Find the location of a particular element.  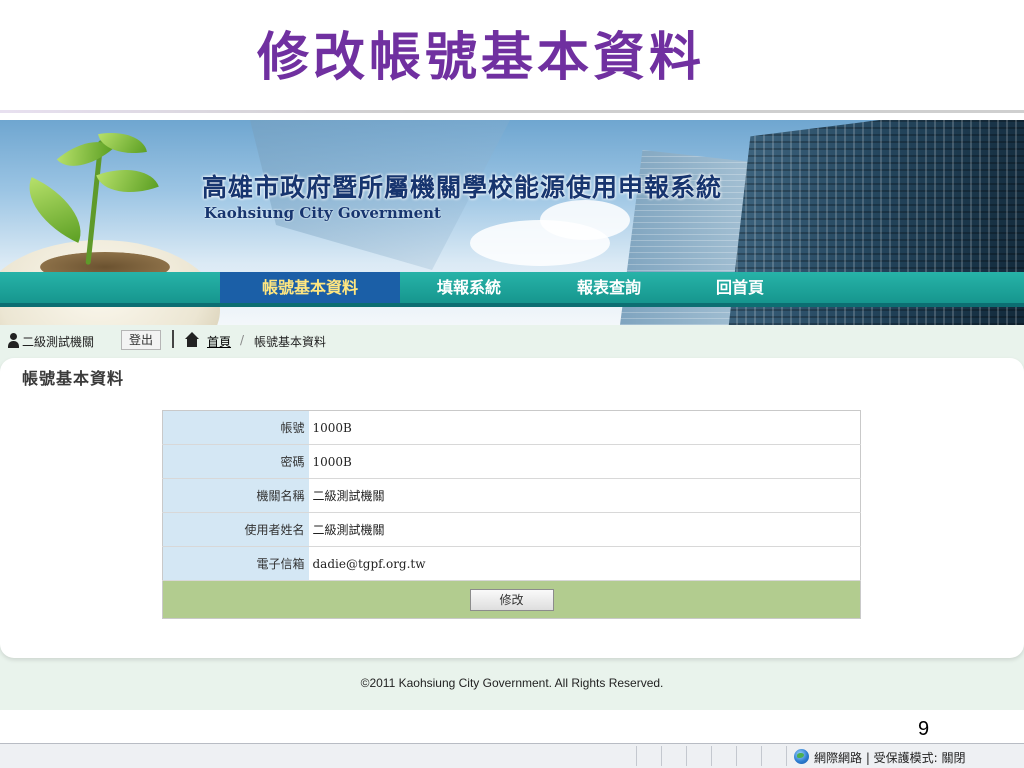

globe-icon is located at coordinates (801, 756).